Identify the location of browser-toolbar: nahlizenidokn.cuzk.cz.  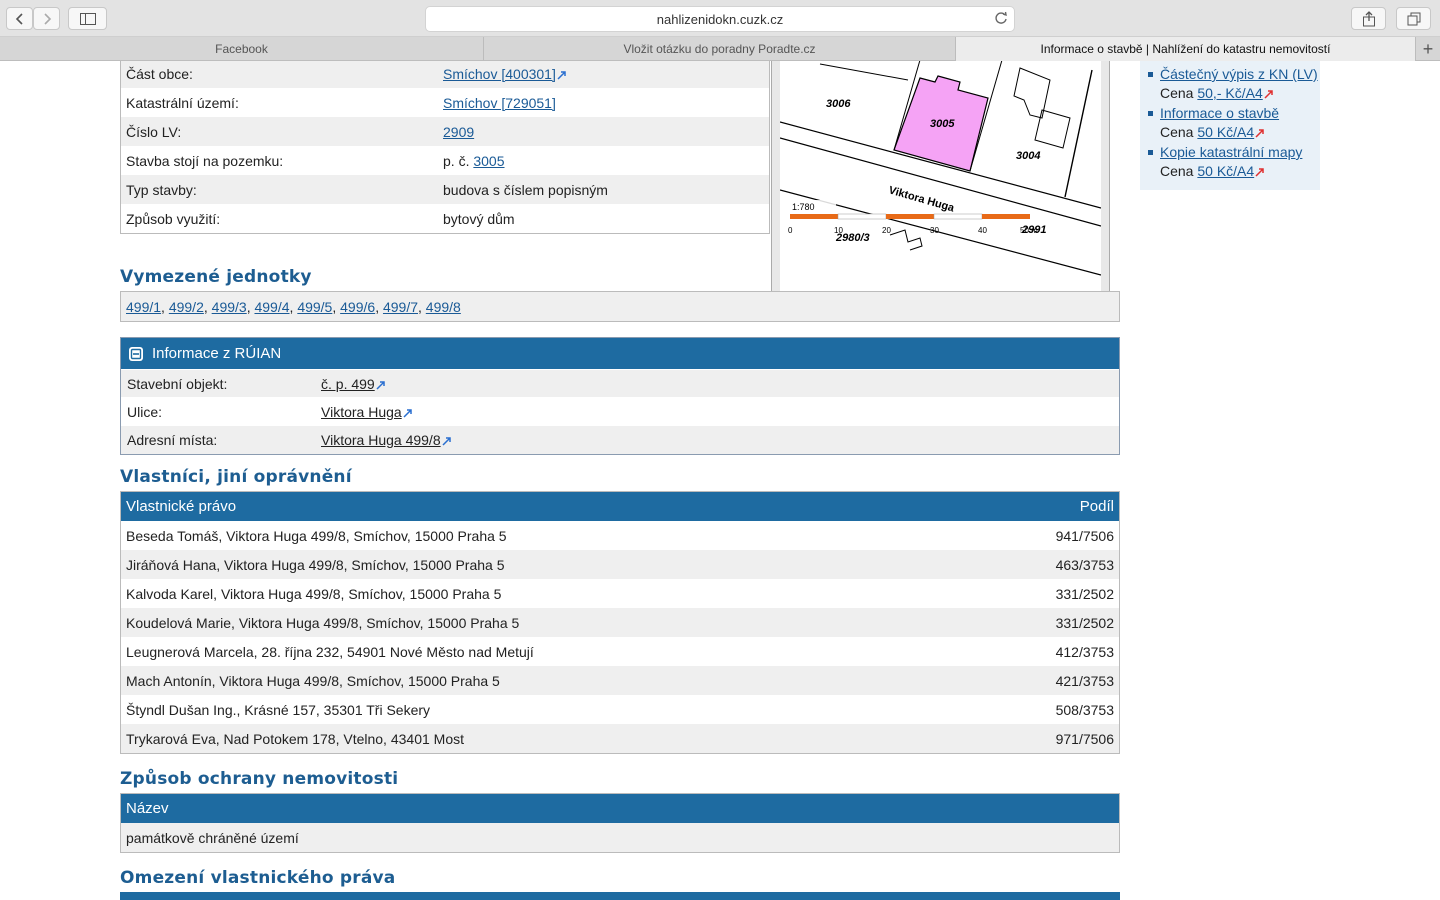
(720, 18).